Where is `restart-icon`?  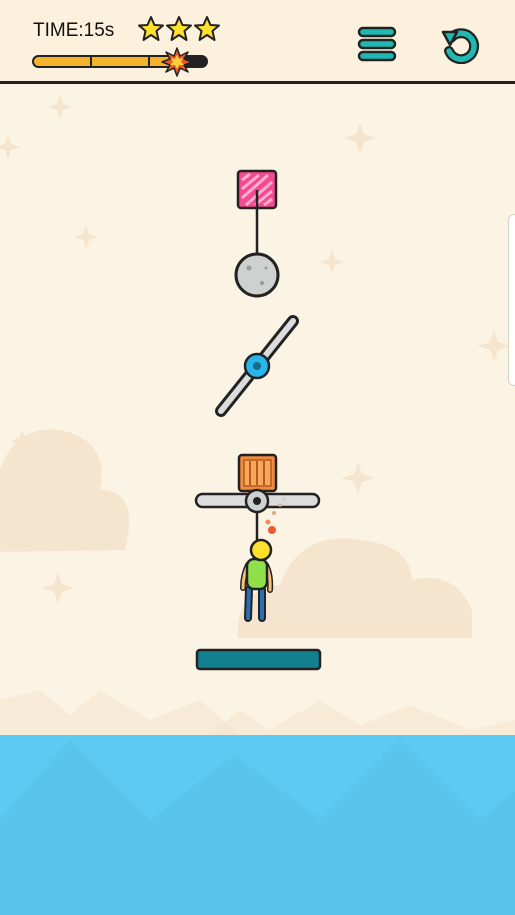
restart-icon is located at coordinates (460, 46).